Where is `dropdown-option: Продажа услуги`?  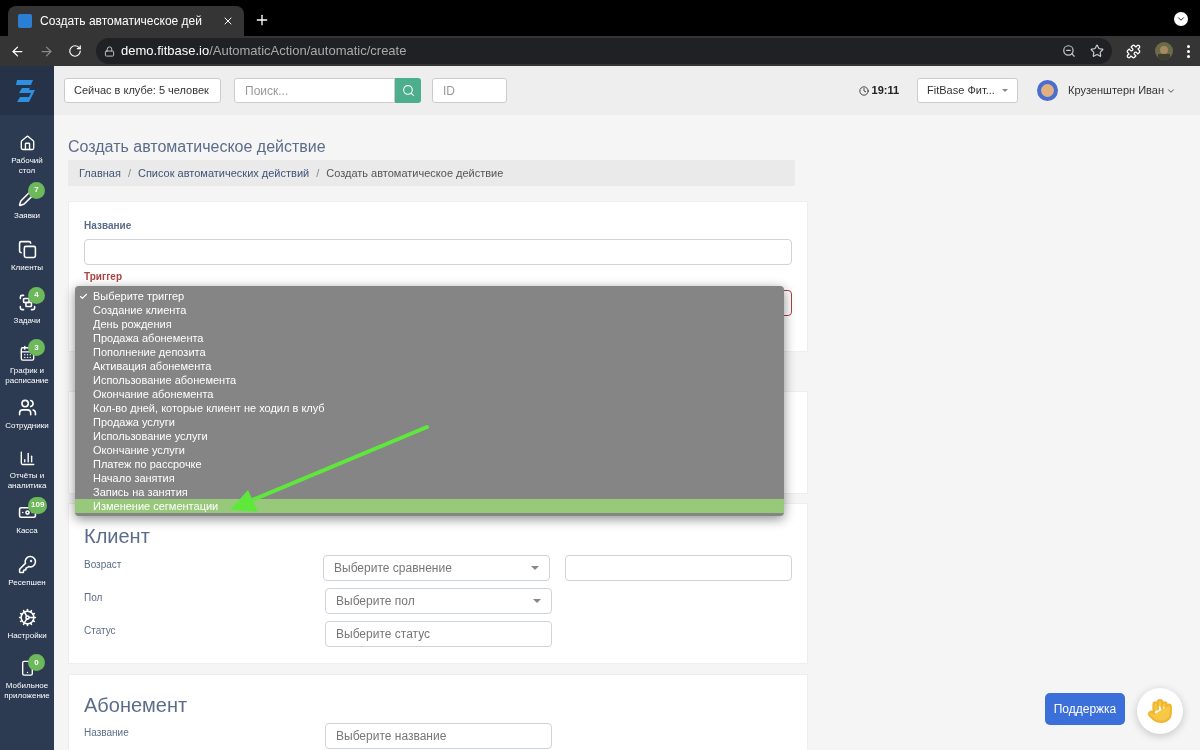 dropdown-option: Продажа услуги is located at coordinates (429, 422).